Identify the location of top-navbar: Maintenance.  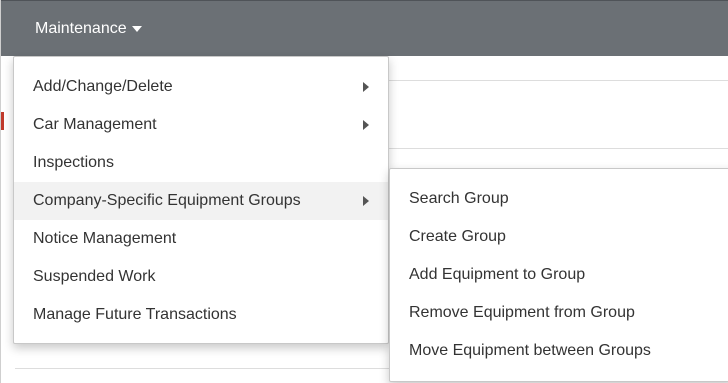
(364, 28).